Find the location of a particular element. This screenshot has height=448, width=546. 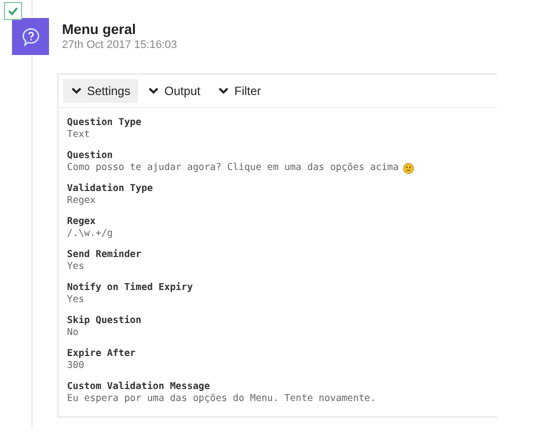

field-value: Como posso te ajudar agora? Clique em uma das opções acima is located at coordinates (233, 168).